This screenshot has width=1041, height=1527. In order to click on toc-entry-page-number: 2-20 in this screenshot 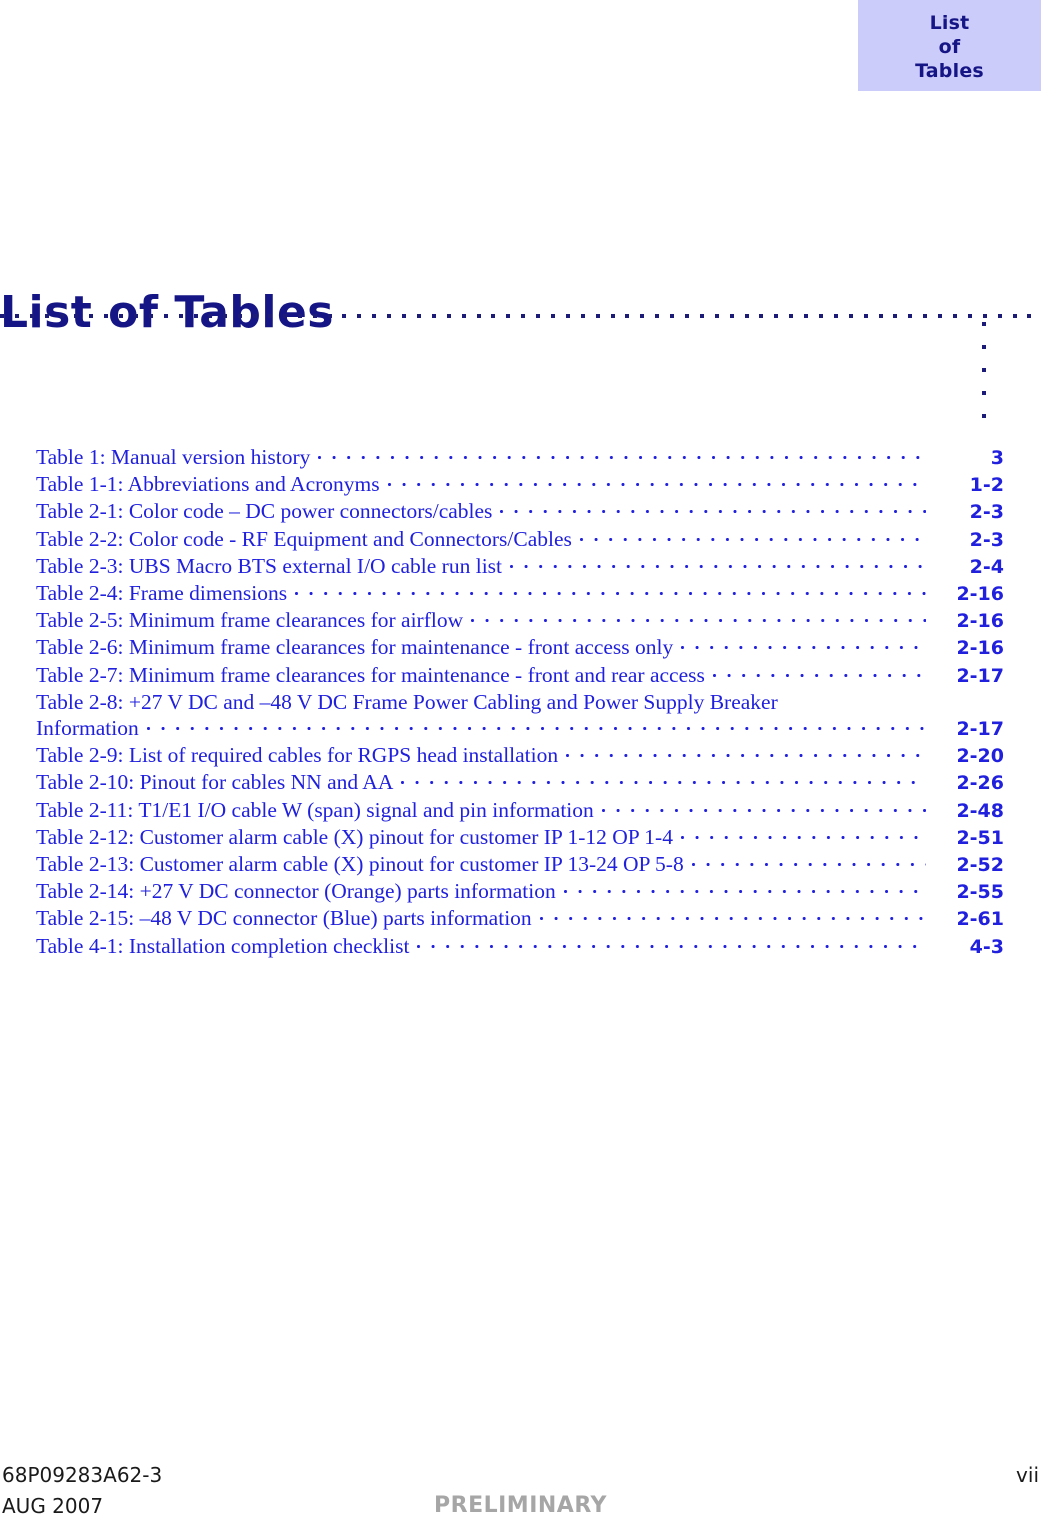, I will do `click(980, 756)`.